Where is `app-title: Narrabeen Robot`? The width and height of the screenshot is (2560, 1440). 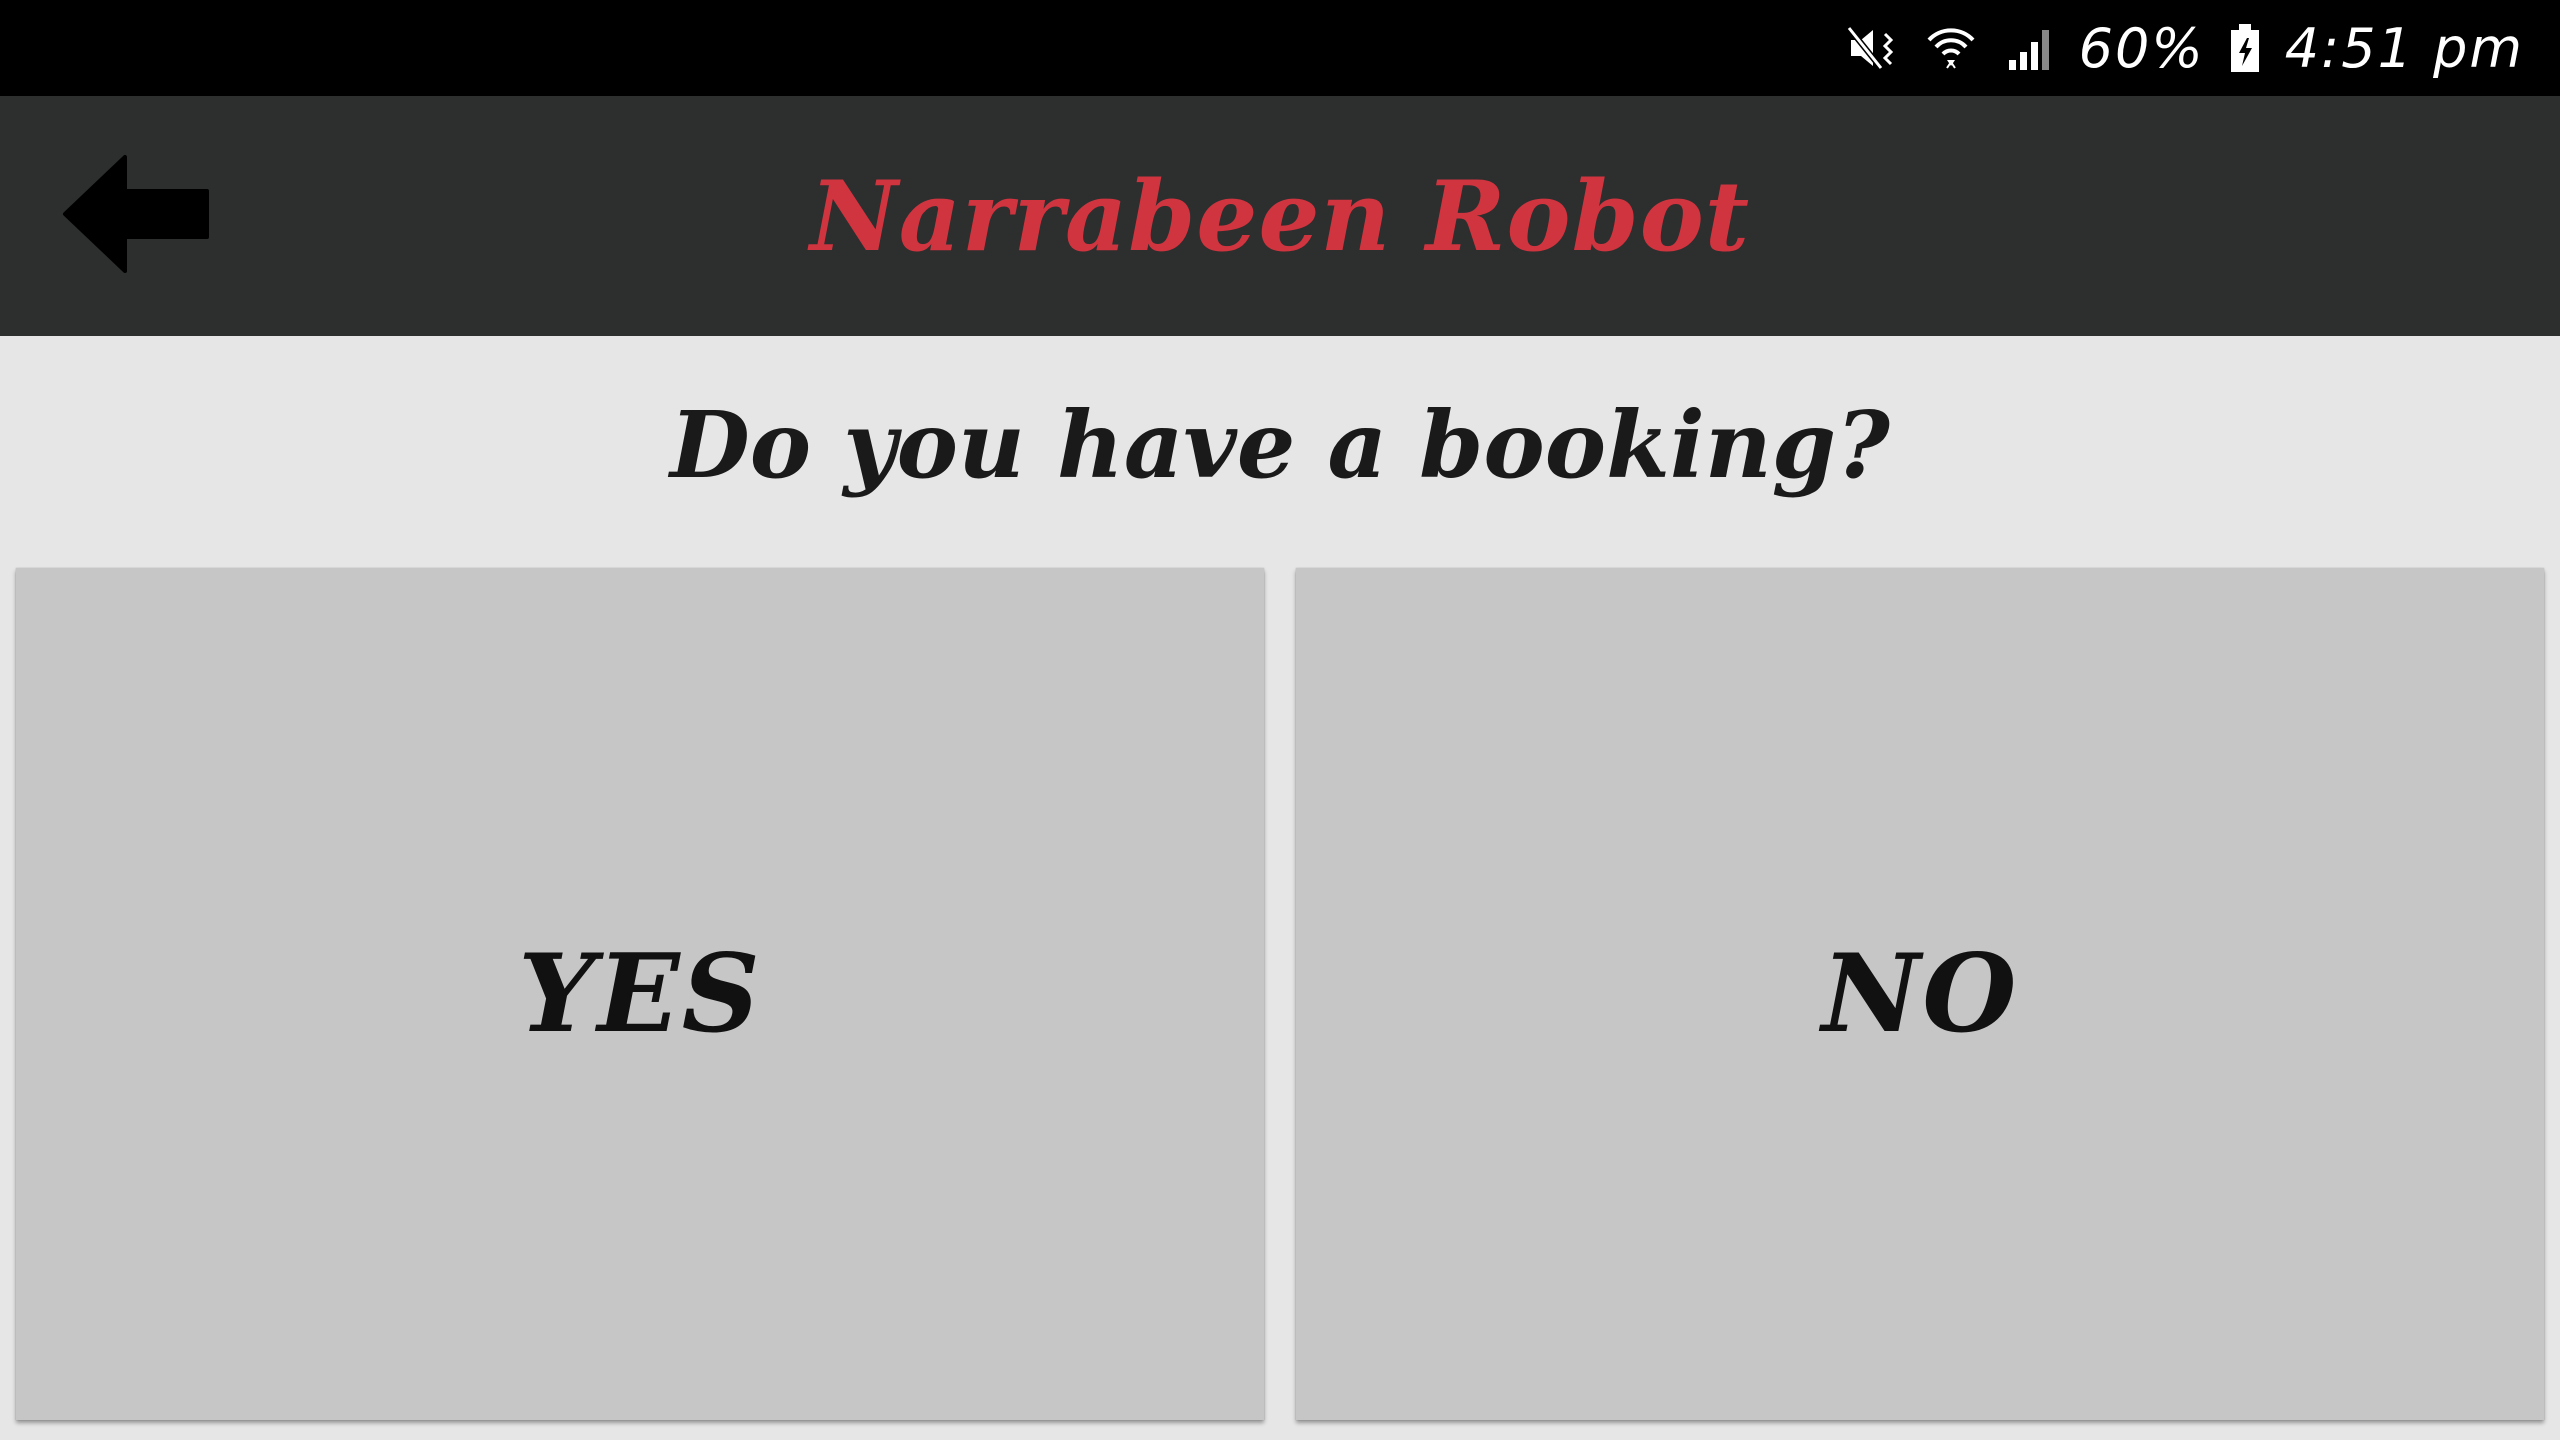
app-title: Narrabeen Robot is located at coordinates (1280, 216).